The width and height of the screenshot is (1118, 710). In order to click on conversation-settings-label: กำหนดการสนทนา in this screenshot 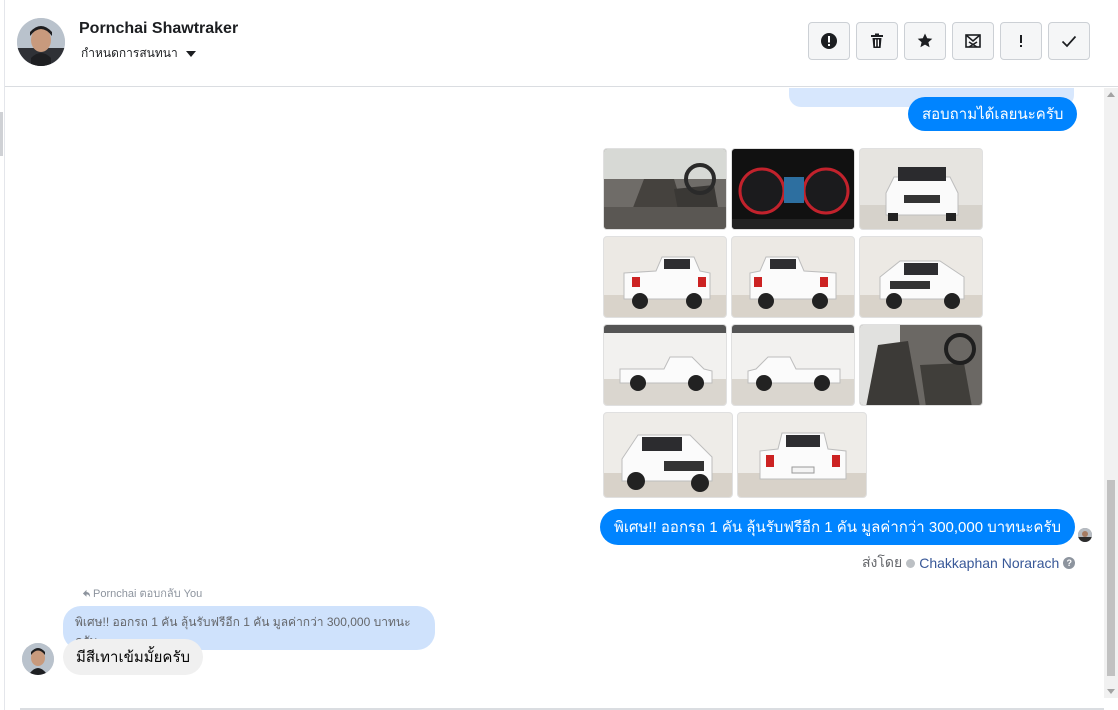, I will do `click(129, 53)`.